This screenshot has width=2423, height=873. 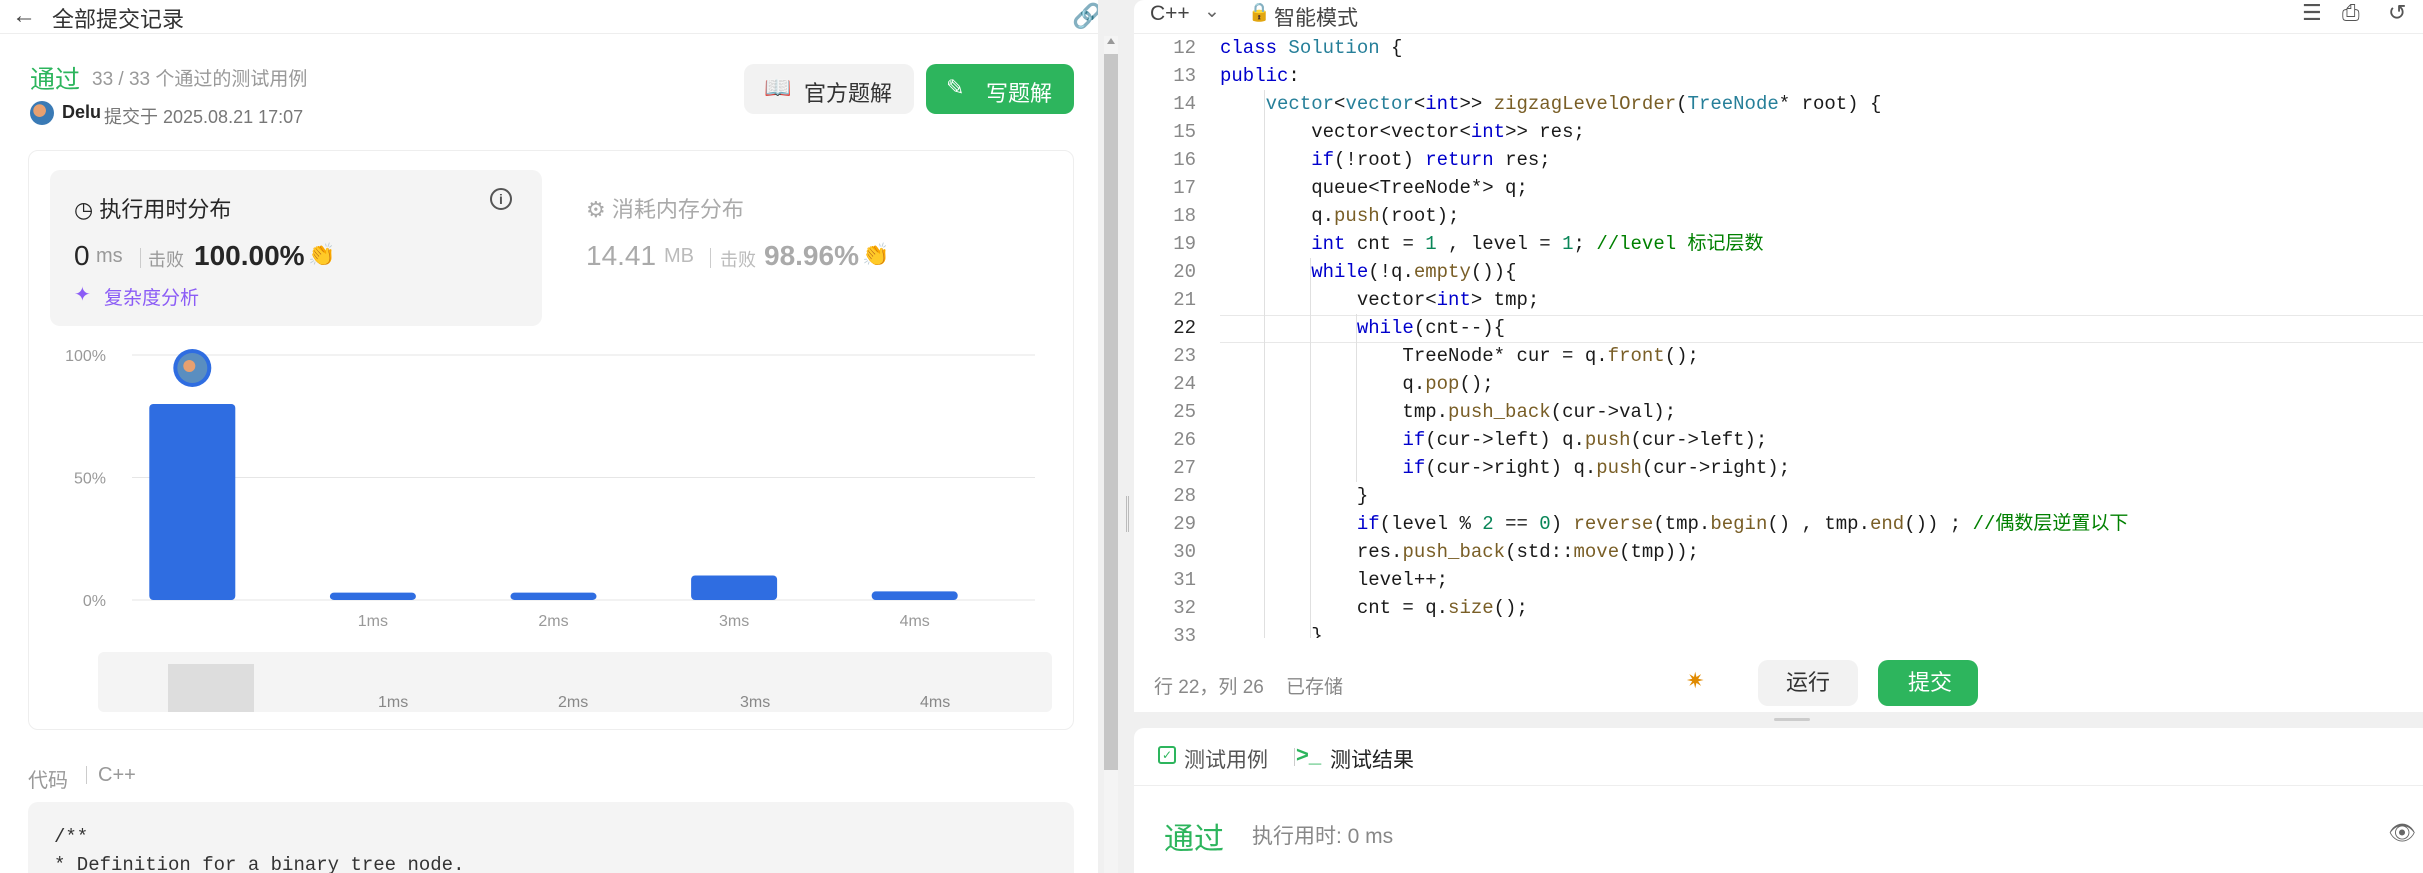 I want to click on line-number: 30, so click(x=1184, y=552).